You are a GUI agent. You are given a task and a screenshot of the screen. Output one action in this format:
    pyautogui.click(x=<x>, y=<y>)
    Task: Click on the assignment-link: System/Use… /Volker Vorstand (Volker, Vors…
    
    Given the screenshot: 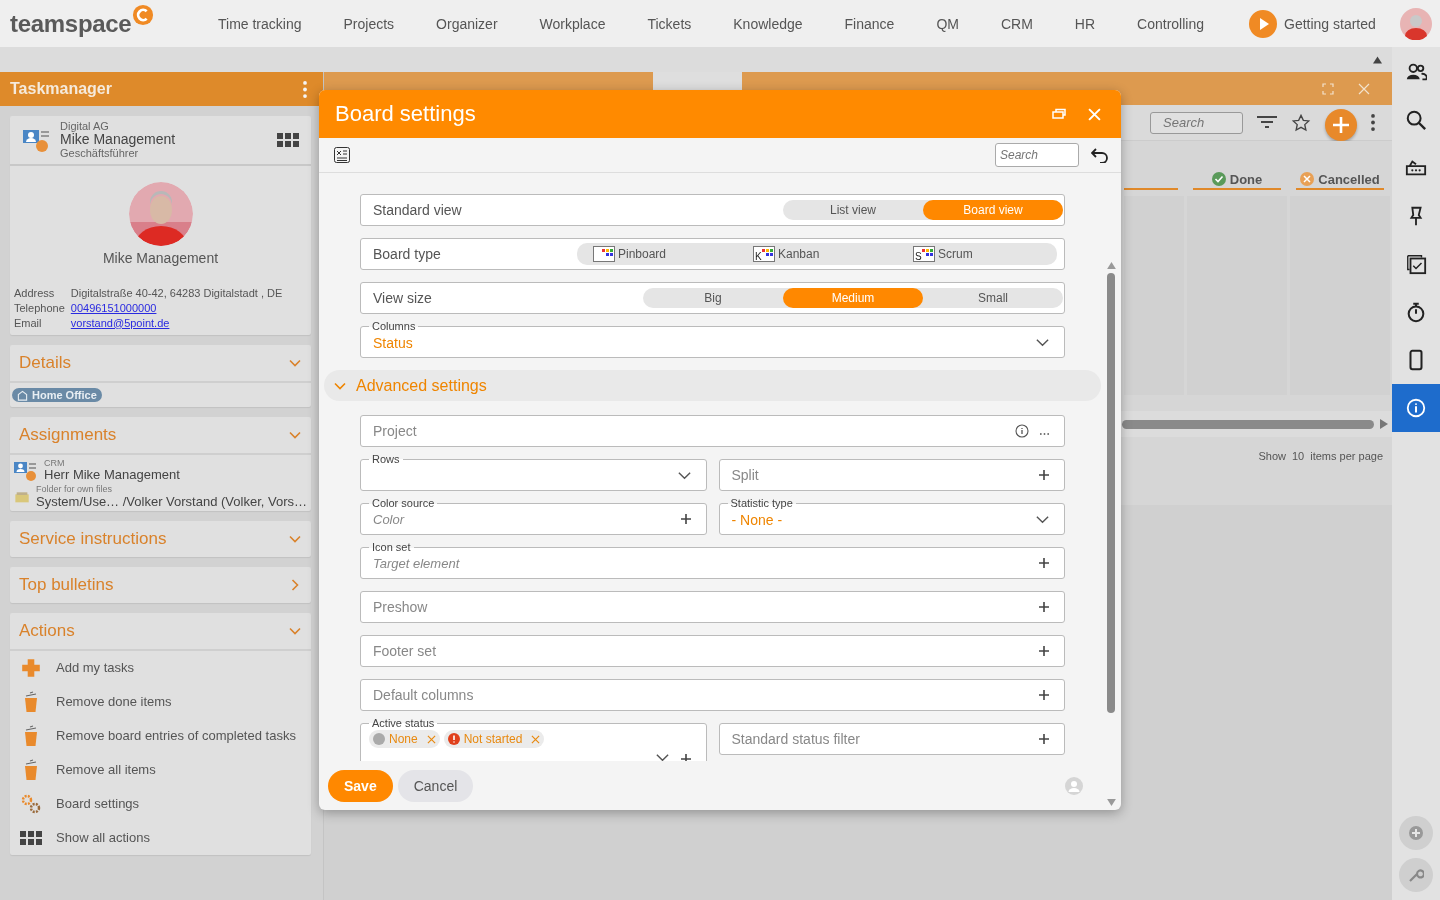 What is the action you would take?
    pyautogui.click(x=171, y=501)
    